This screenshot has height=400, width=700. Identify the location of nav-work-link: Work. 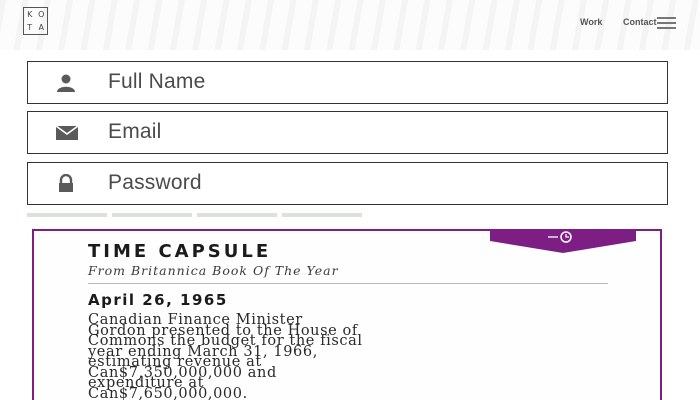
(591, 22).